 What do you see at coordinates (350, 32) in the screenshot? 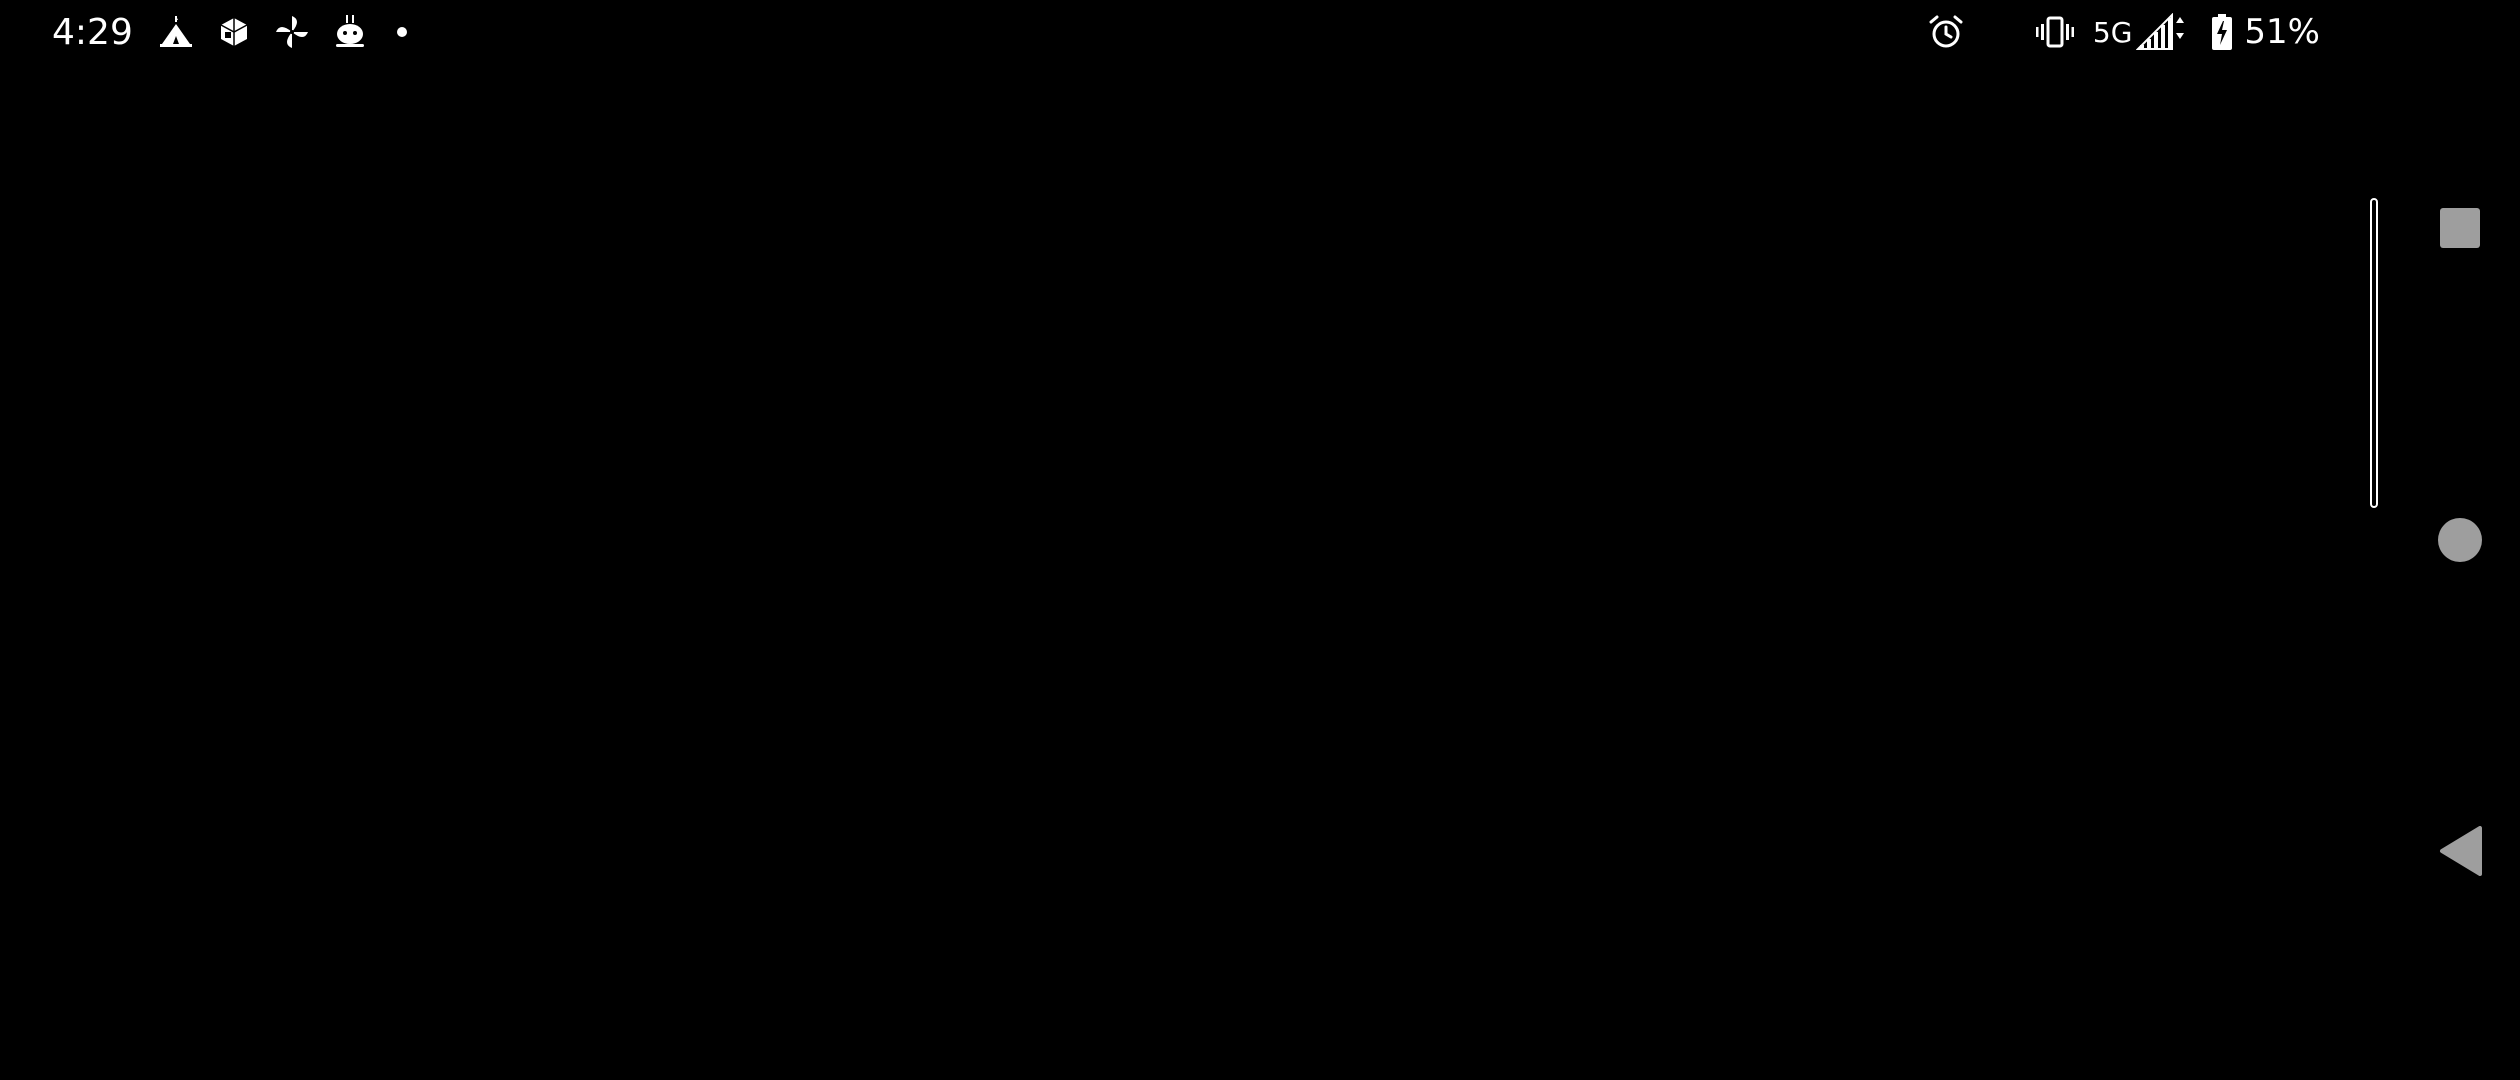
I see `robot-icon` at bounding box center [350, 32].